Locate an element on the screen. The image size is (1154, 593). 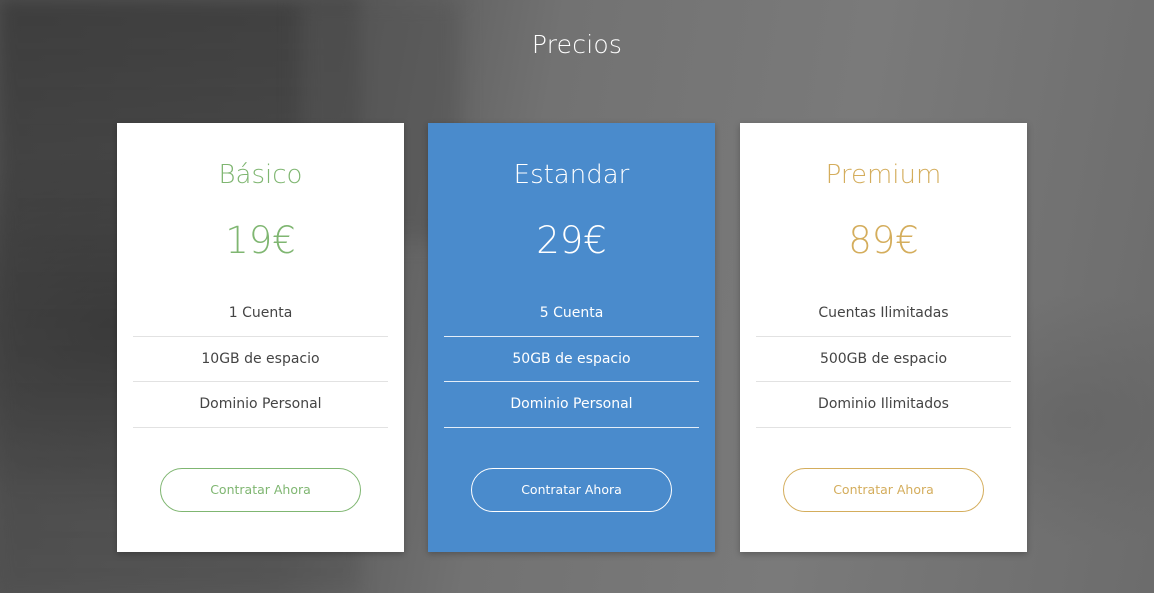
plan-price: 89€ is located at coordinates (883, 240).